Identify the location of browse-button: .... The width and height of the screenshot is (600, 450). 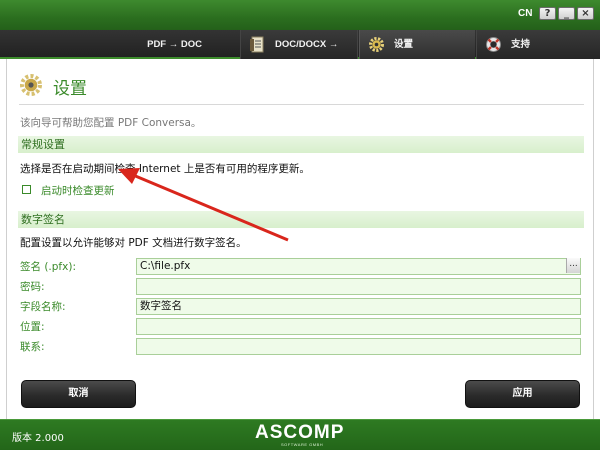
(573, 265).